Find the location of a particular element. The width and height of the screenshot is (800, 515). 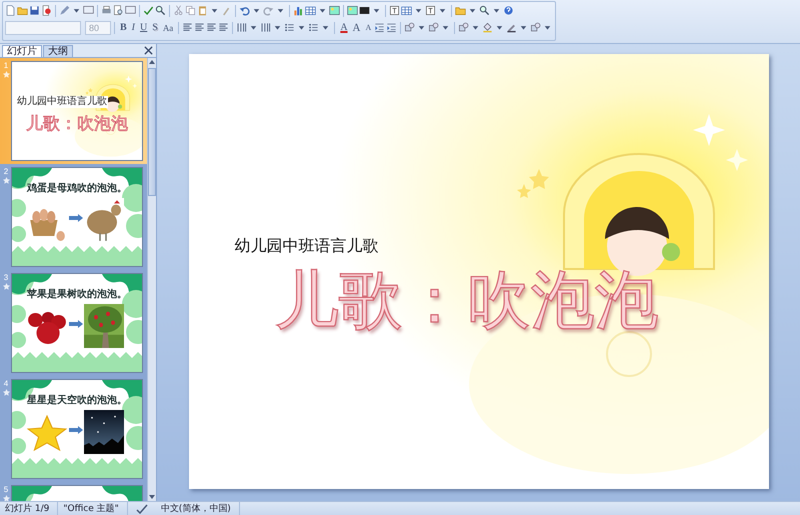

slide-thumbnail-row: 2 鸡蛋是母鸡吹的泡泡。 is located at coordinates (73, 217).